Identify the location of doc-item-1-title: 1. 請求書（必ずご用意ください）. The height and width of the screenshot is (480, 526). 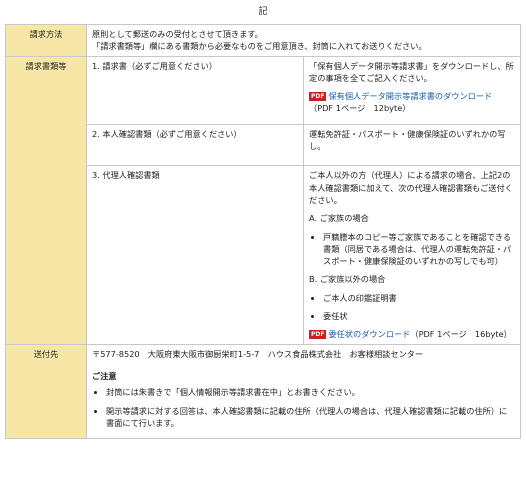
(195, 90).